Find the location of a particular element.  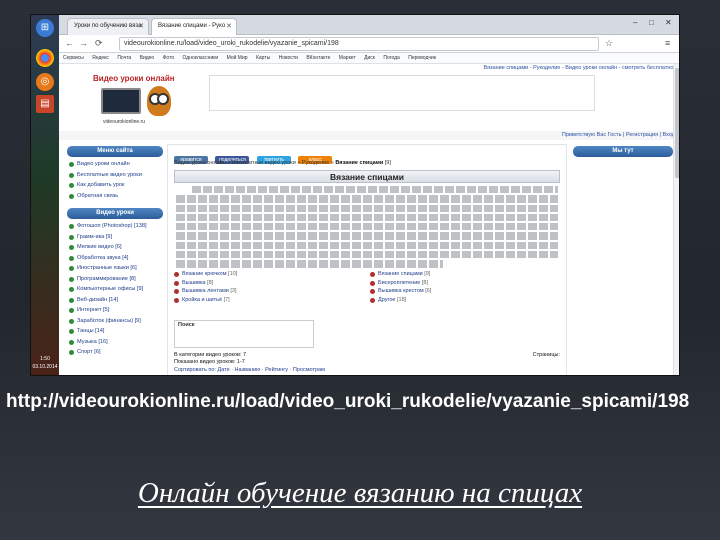

subcategory-link: Вязание спицами [9] is located at coordinates (460, 274).